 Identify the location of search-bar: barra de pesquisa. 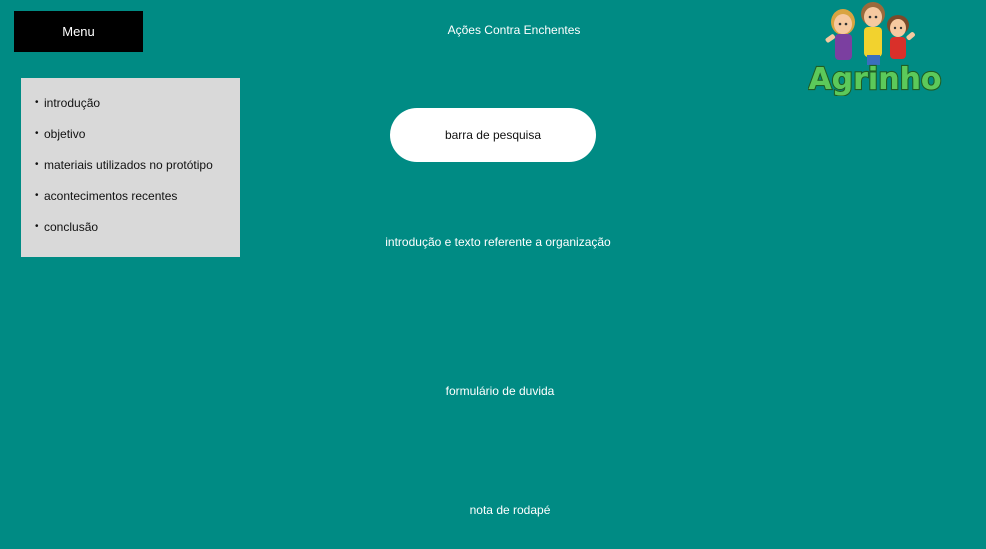
(493, 135).